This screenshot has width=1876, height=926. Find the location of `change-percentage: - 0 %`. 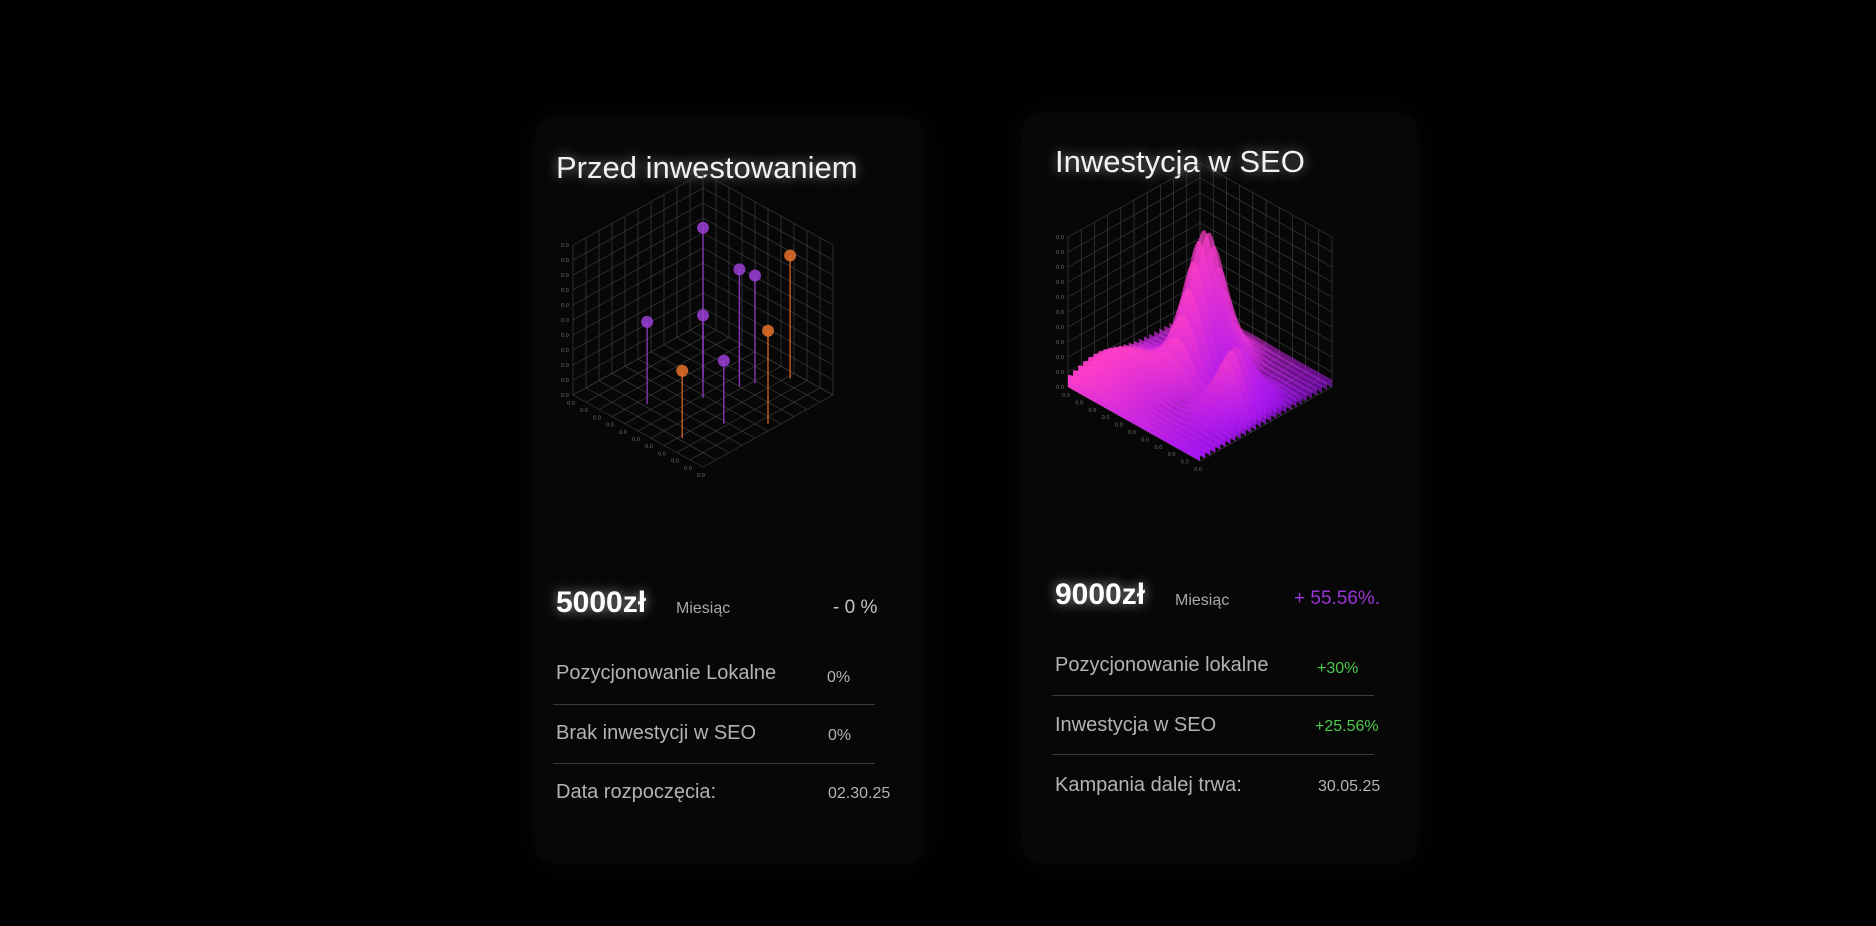

change-percentage: - 0 % is located at coordinates (855, 607).